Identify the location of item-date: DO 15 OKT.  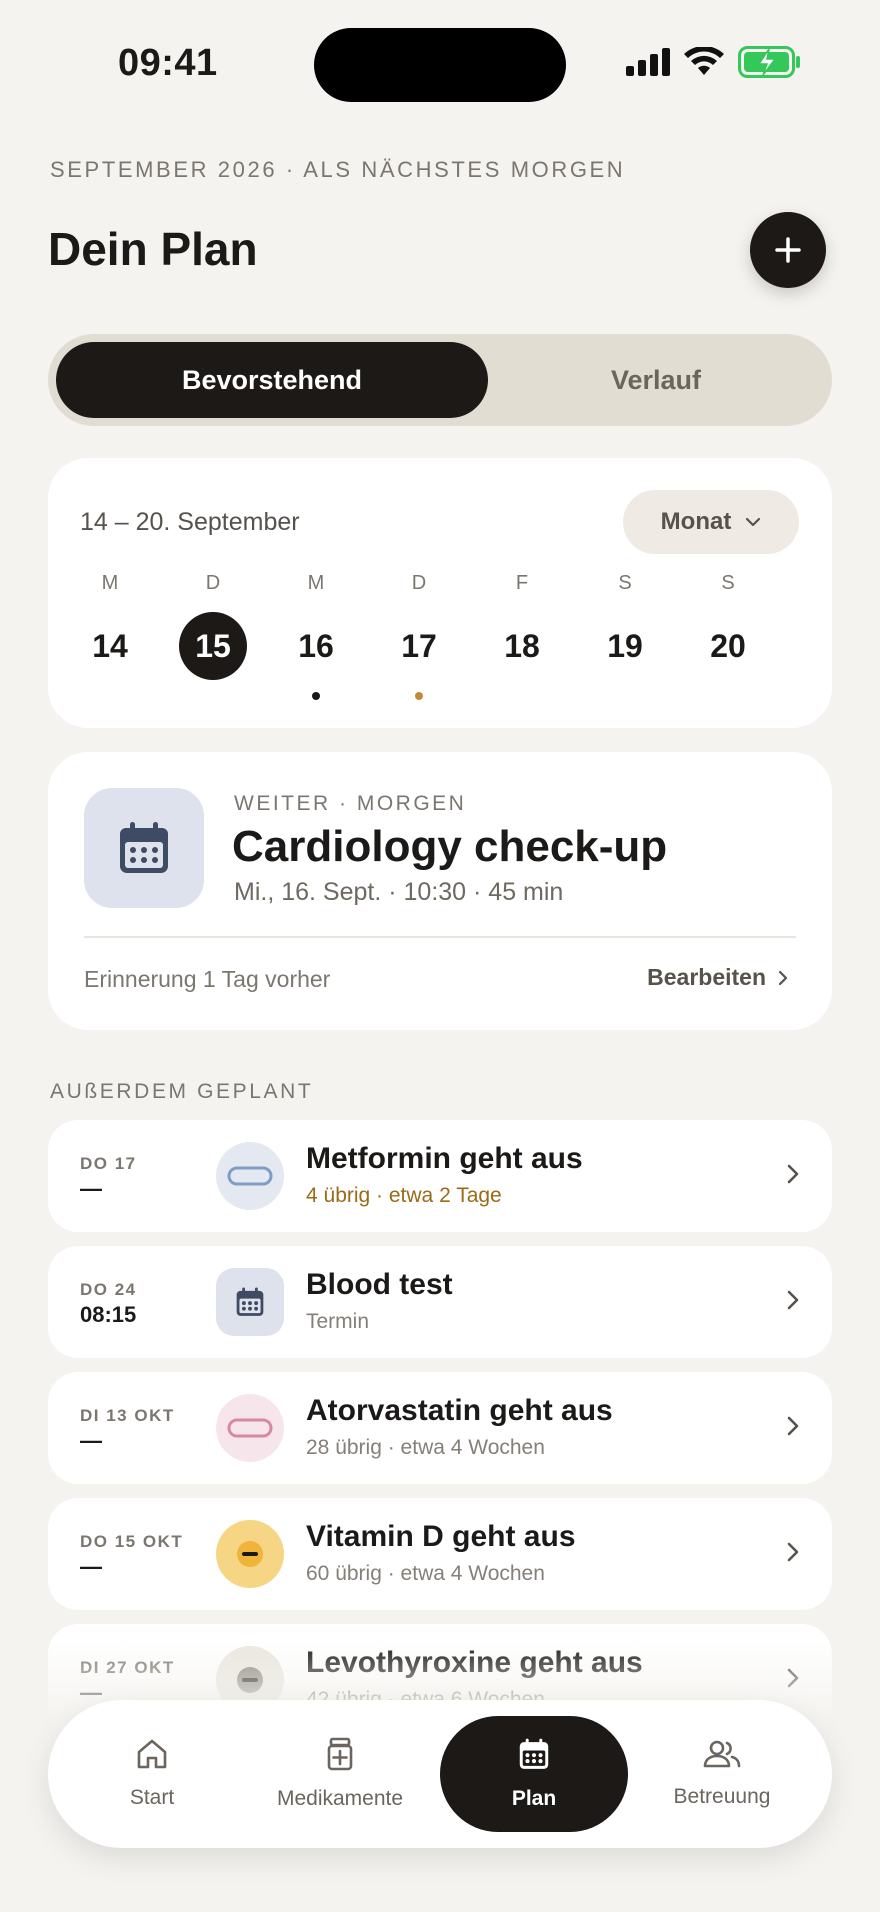
(132, 1541).